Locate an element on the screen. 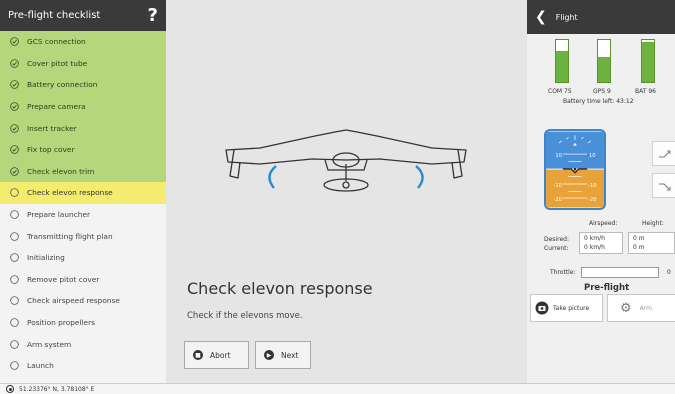 The width and height of the screenshot is (675, 394). abort-label: Abort is located at coordinates (220, 355).